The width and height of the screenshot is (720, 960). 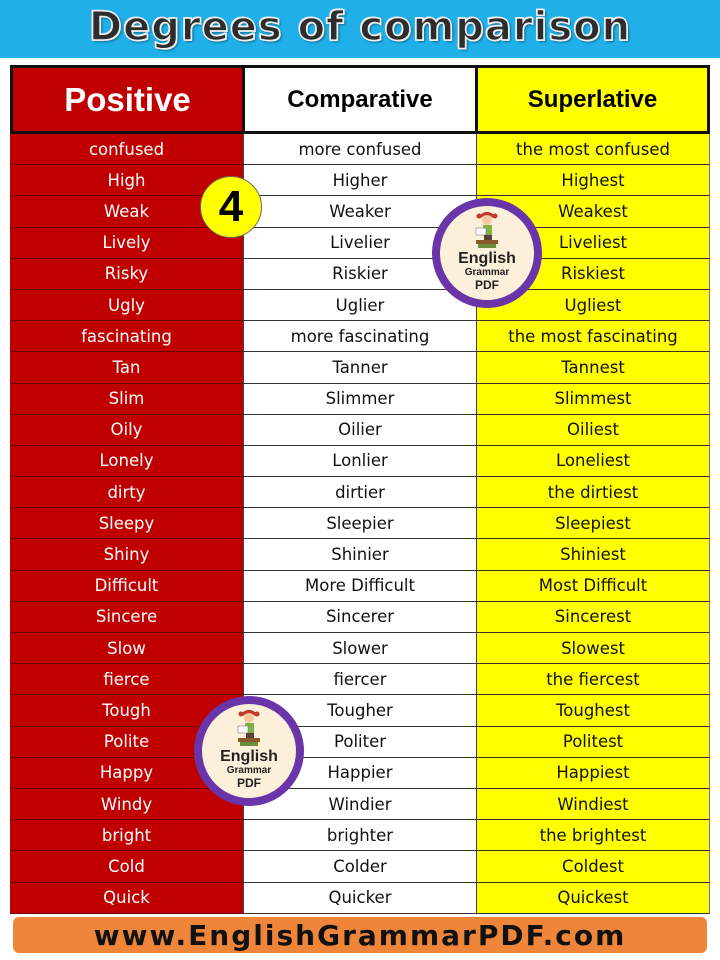 What do you see at coordinates (126, 836) in the screenshot?
I see `positive-cell: bright` at bounding box center [126, 836].